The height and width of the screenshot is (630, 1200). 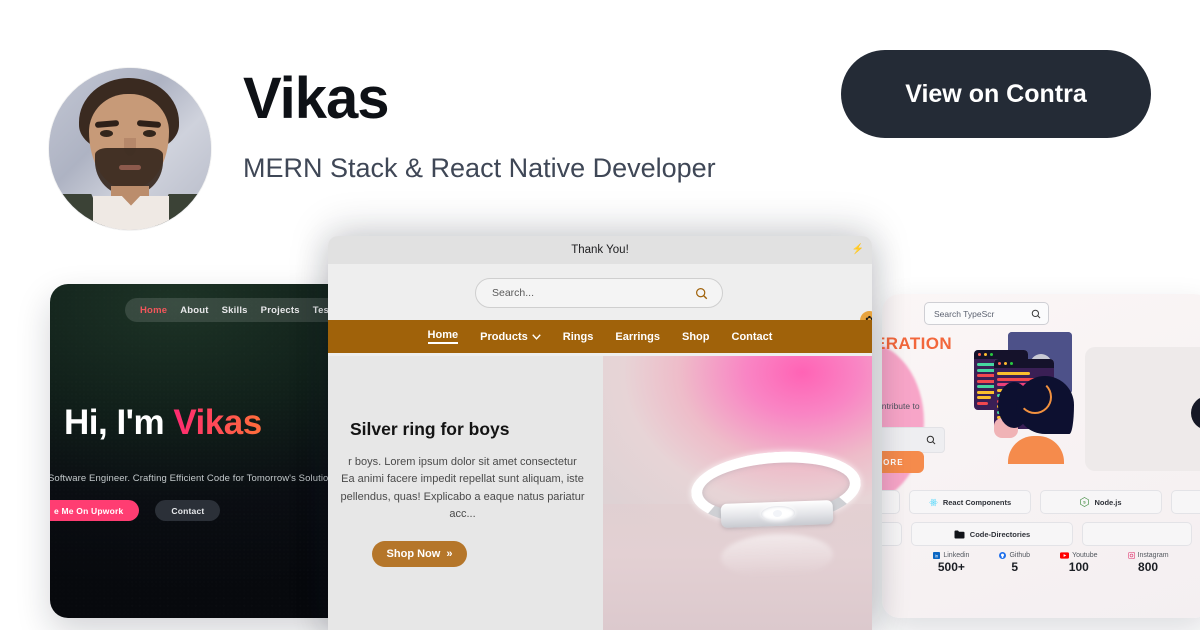 I want to click on code-card-heading: ERATION, so click(x=917, y=343).